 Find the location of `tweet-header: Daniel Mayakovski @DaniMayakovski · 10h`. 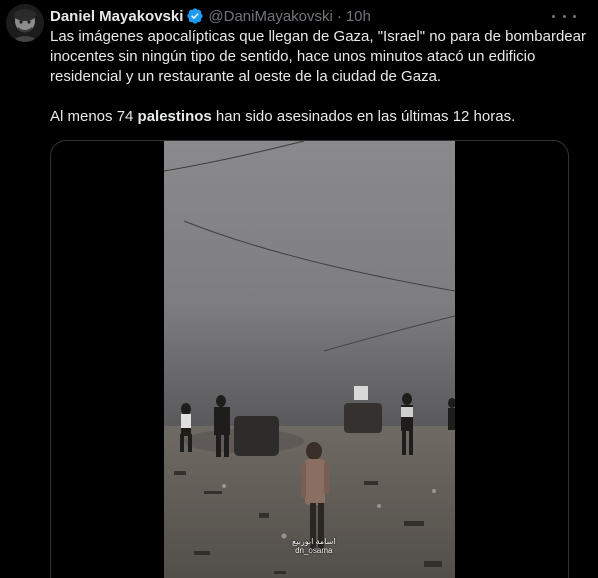

tweet-header: Daniel Mayakovski @DaniMayakovski · 10h is located at coordinates (210, 16).